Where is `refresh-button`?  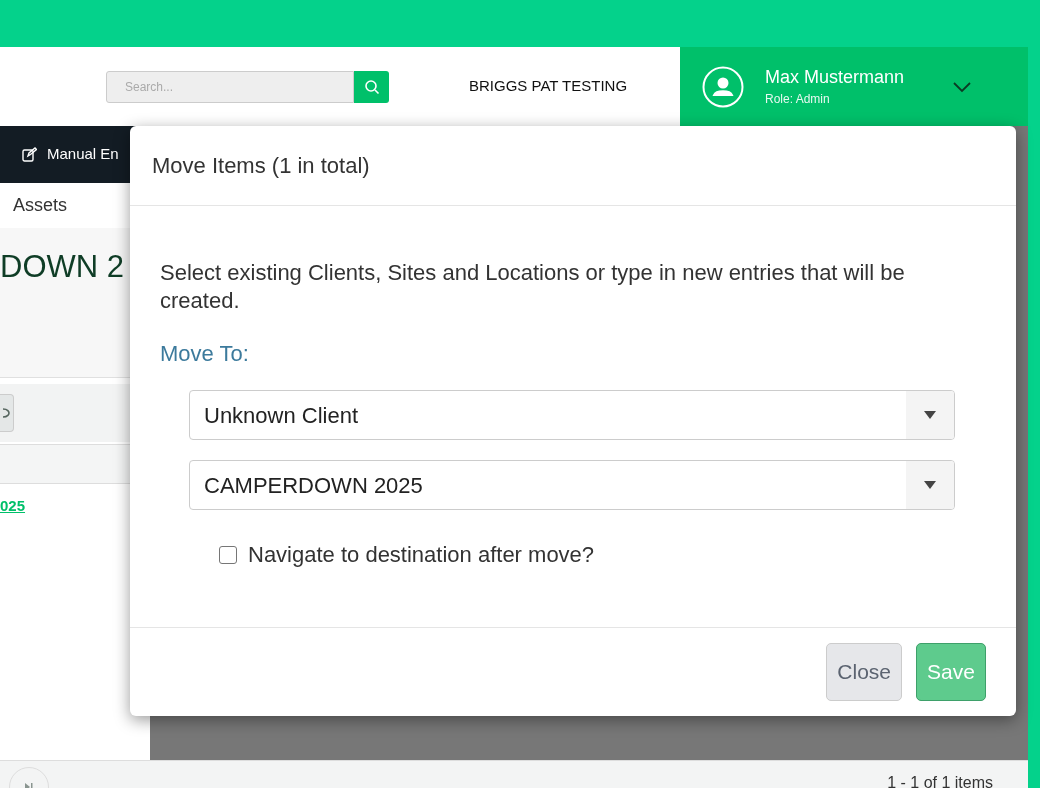 refresh-button is located at coordinates (7, 413).